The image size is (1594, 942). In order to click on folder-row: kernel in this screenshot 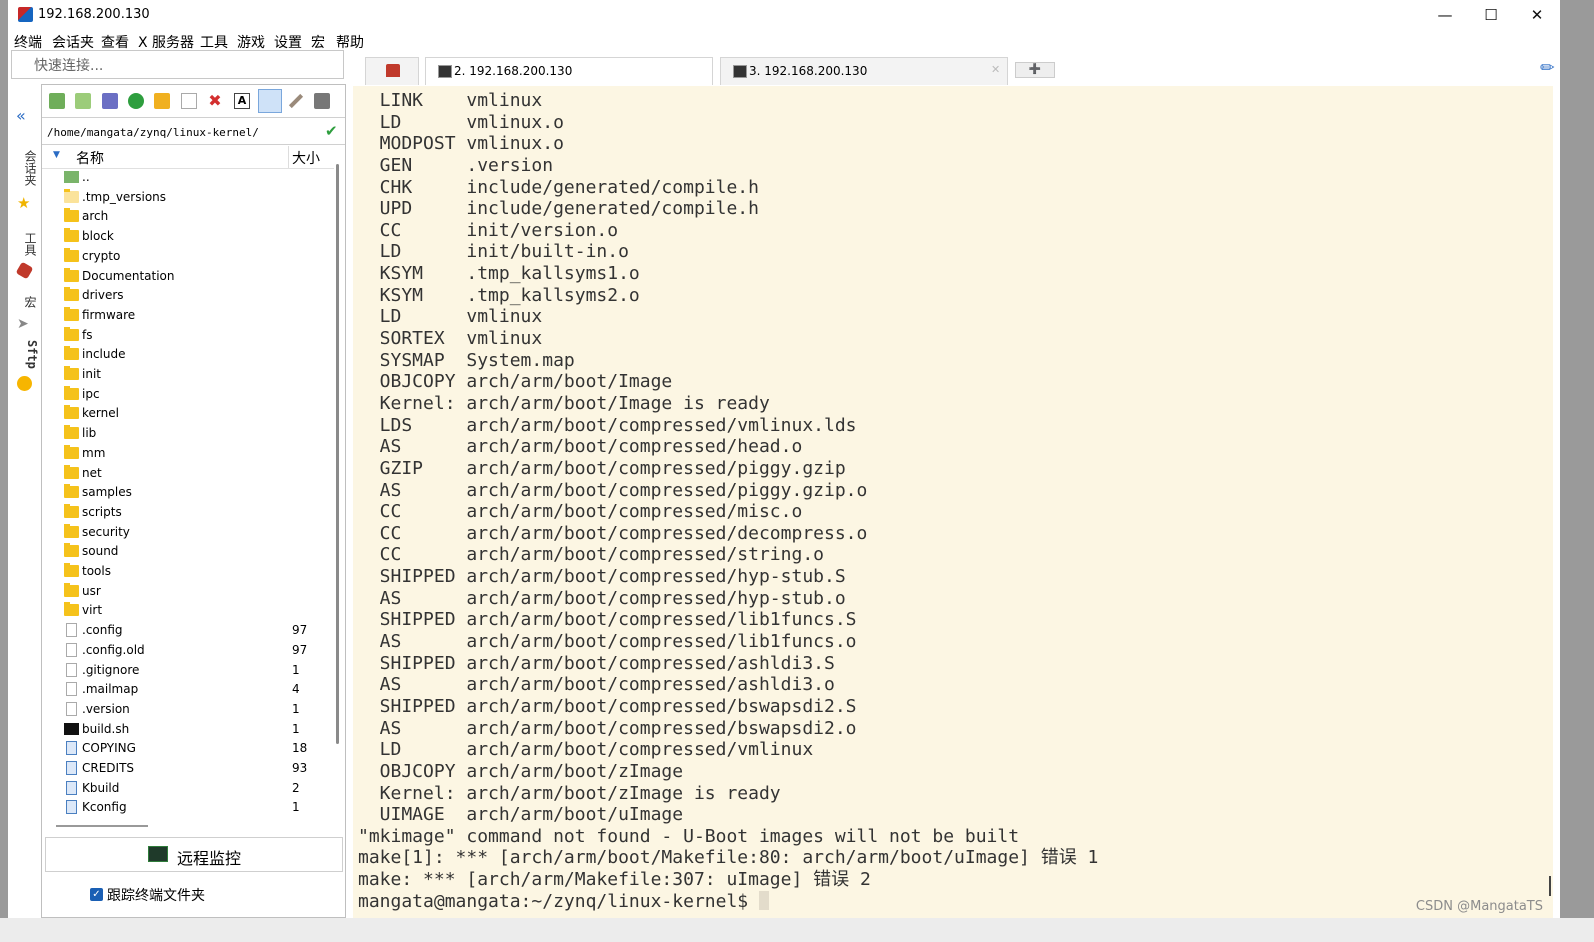, I will do `click(188, 414)`.